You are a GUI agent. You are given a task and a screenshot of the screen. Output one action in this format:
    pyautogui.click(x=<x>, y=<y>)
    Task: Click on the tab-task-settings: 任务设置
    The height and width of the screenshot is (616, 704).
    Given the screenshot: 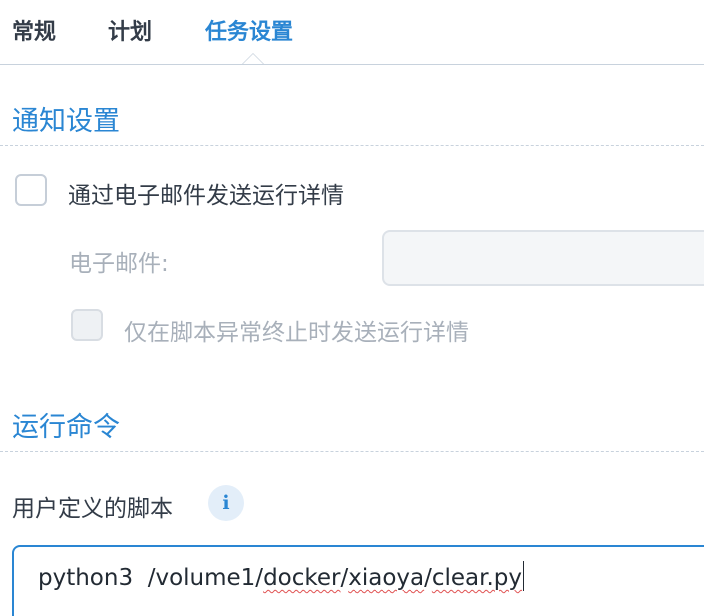 What is the action you would take?
    pyautogui.click(x=249, y=30)
    